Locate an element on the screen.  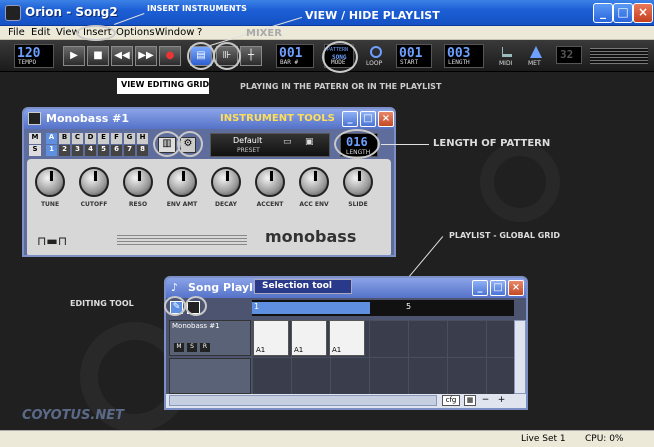
bar-label: BAR # is located at coordinates (289, 62).